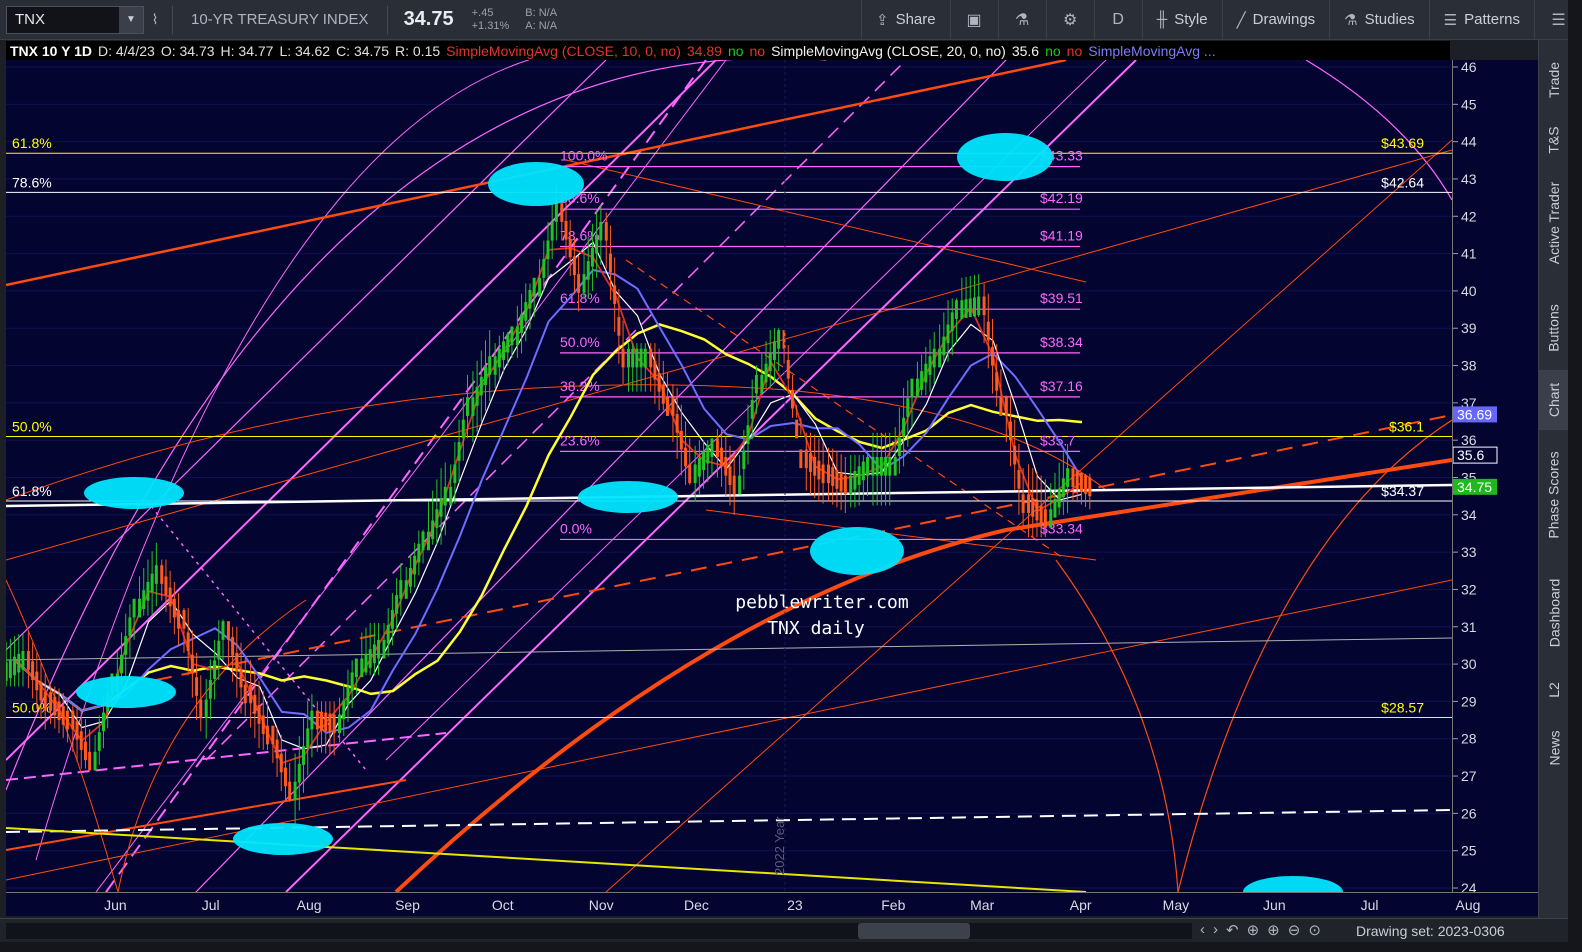 The width and height of the screenshot is (1582, 952). I want to click on tab-l2: L2, so click(1554, 690).